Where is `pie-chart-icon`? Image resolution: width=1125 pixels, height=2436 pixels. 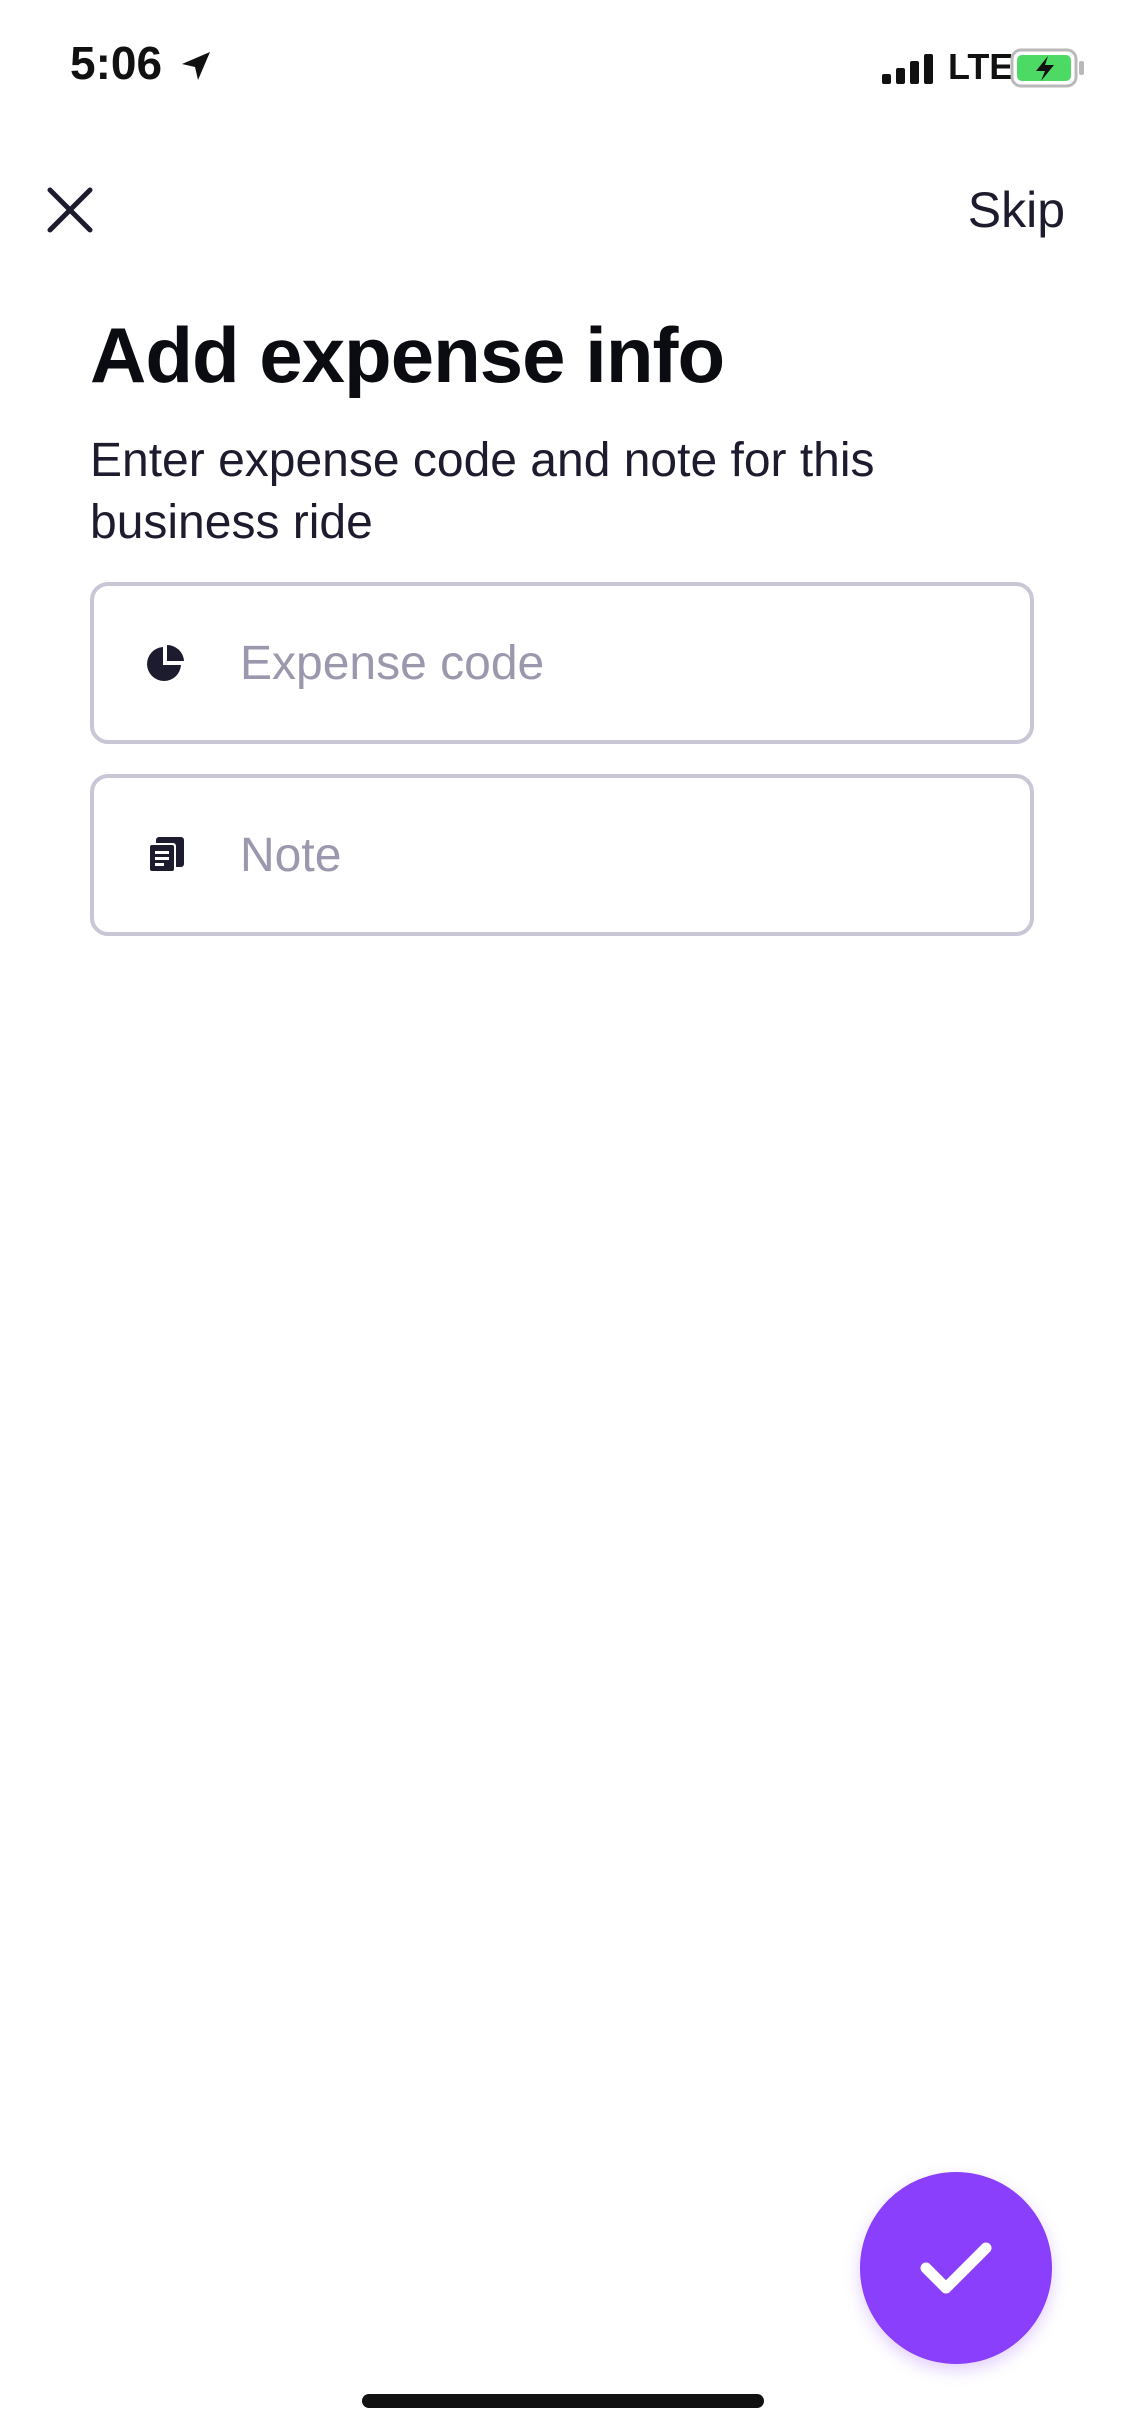 pie-chart-icon is located at coordinates (165, 663).